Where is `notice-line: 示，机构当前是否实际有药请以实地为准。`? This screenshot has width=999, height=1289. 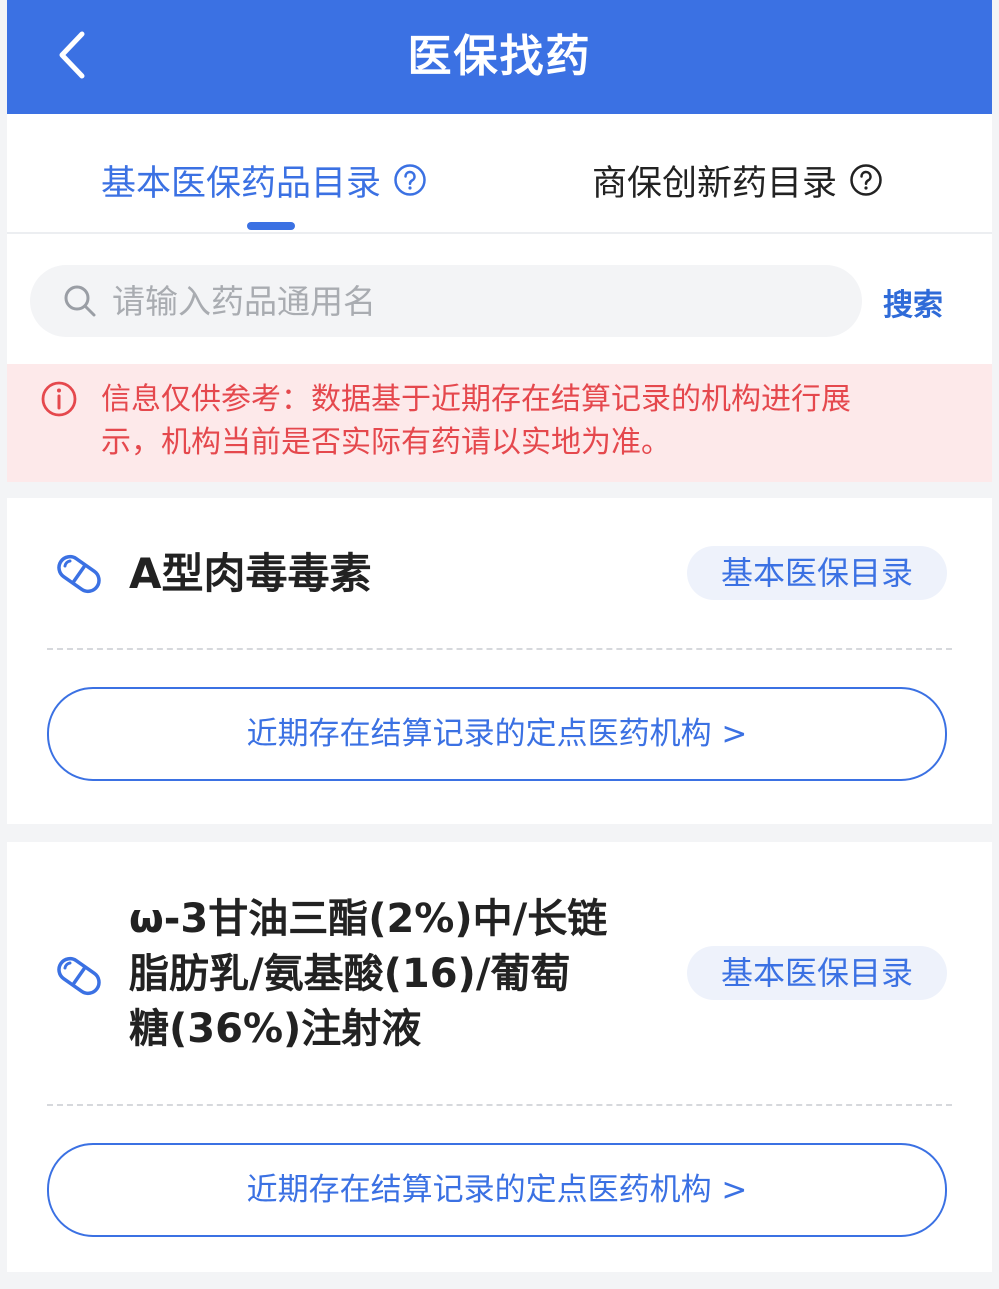
notice-line: 示，机构当前是否实际有药请以实地为准。 is located at coordinates (386, 442).